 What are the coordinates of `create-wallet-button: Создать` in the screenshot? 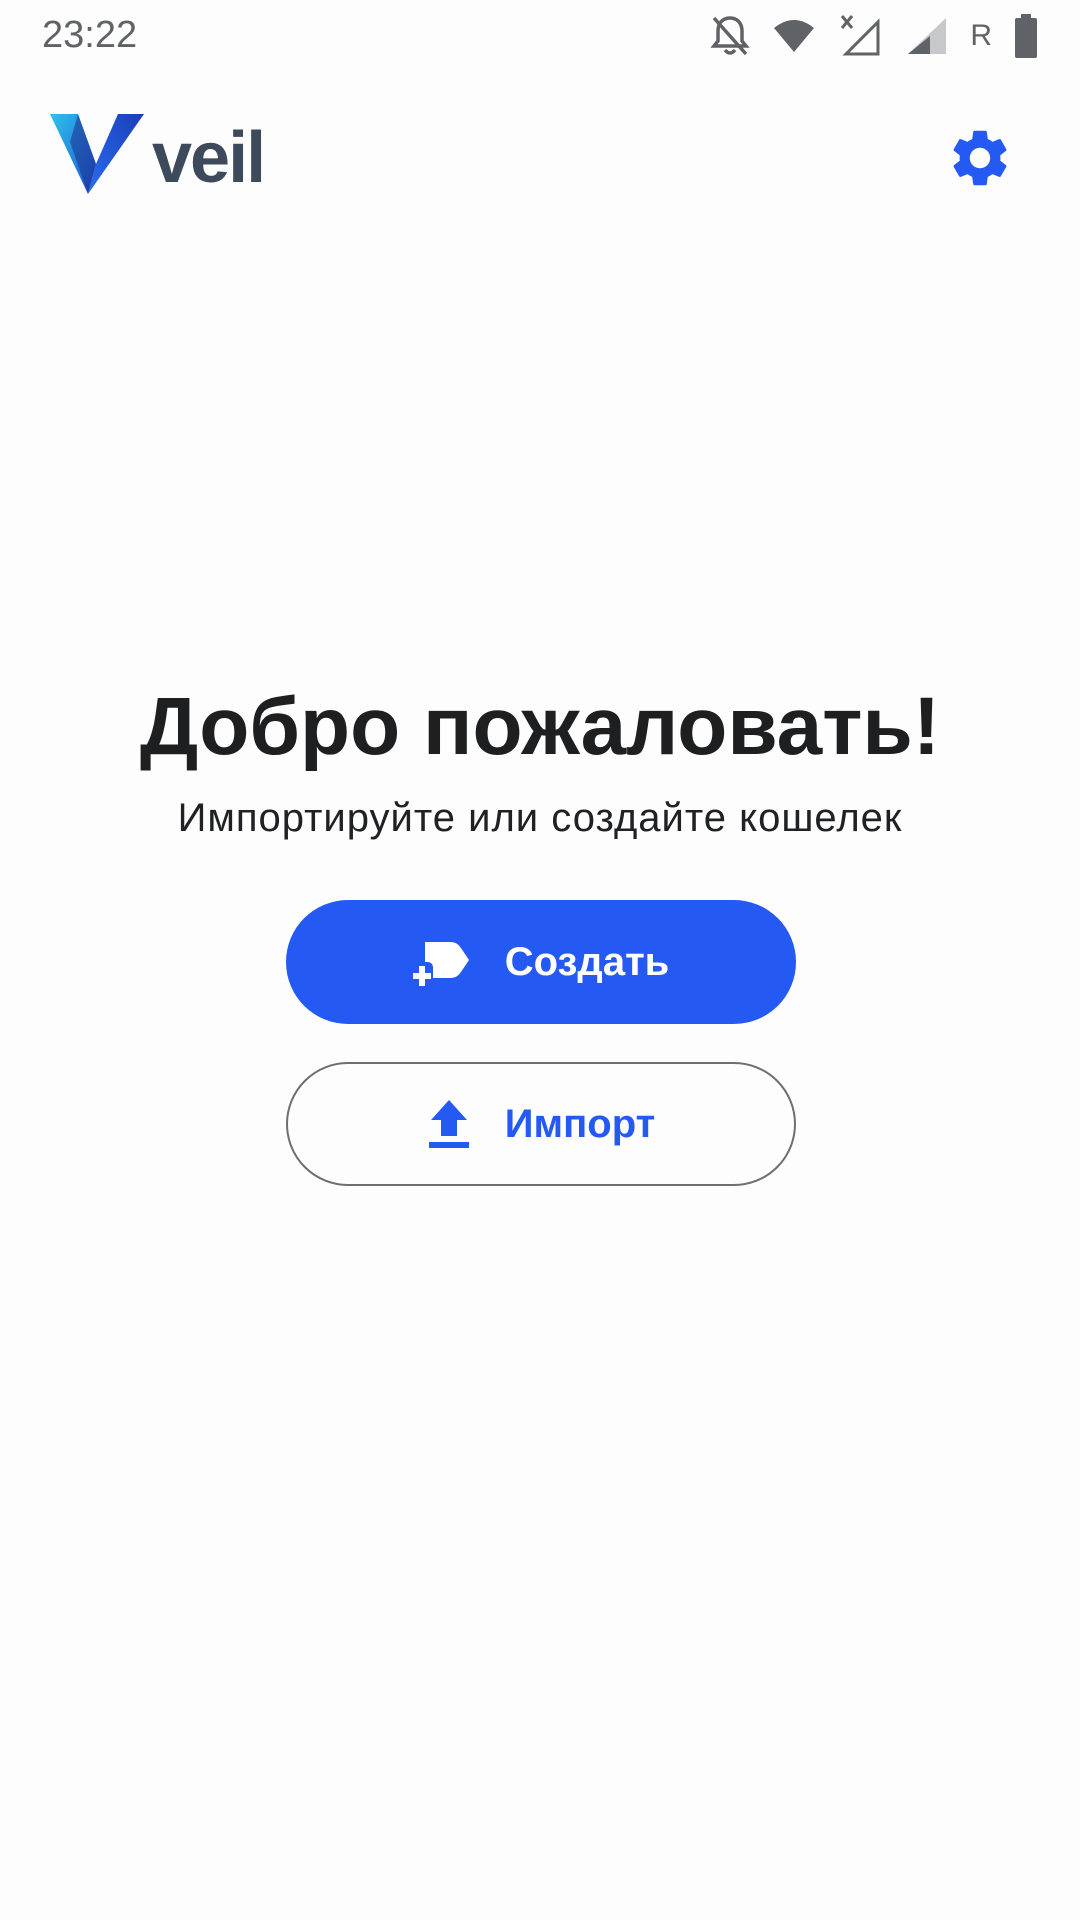 It's located at (541, 962).